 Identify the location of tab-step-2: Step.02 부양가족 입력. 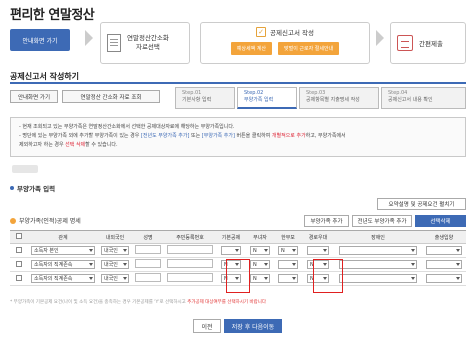
(267, 98).